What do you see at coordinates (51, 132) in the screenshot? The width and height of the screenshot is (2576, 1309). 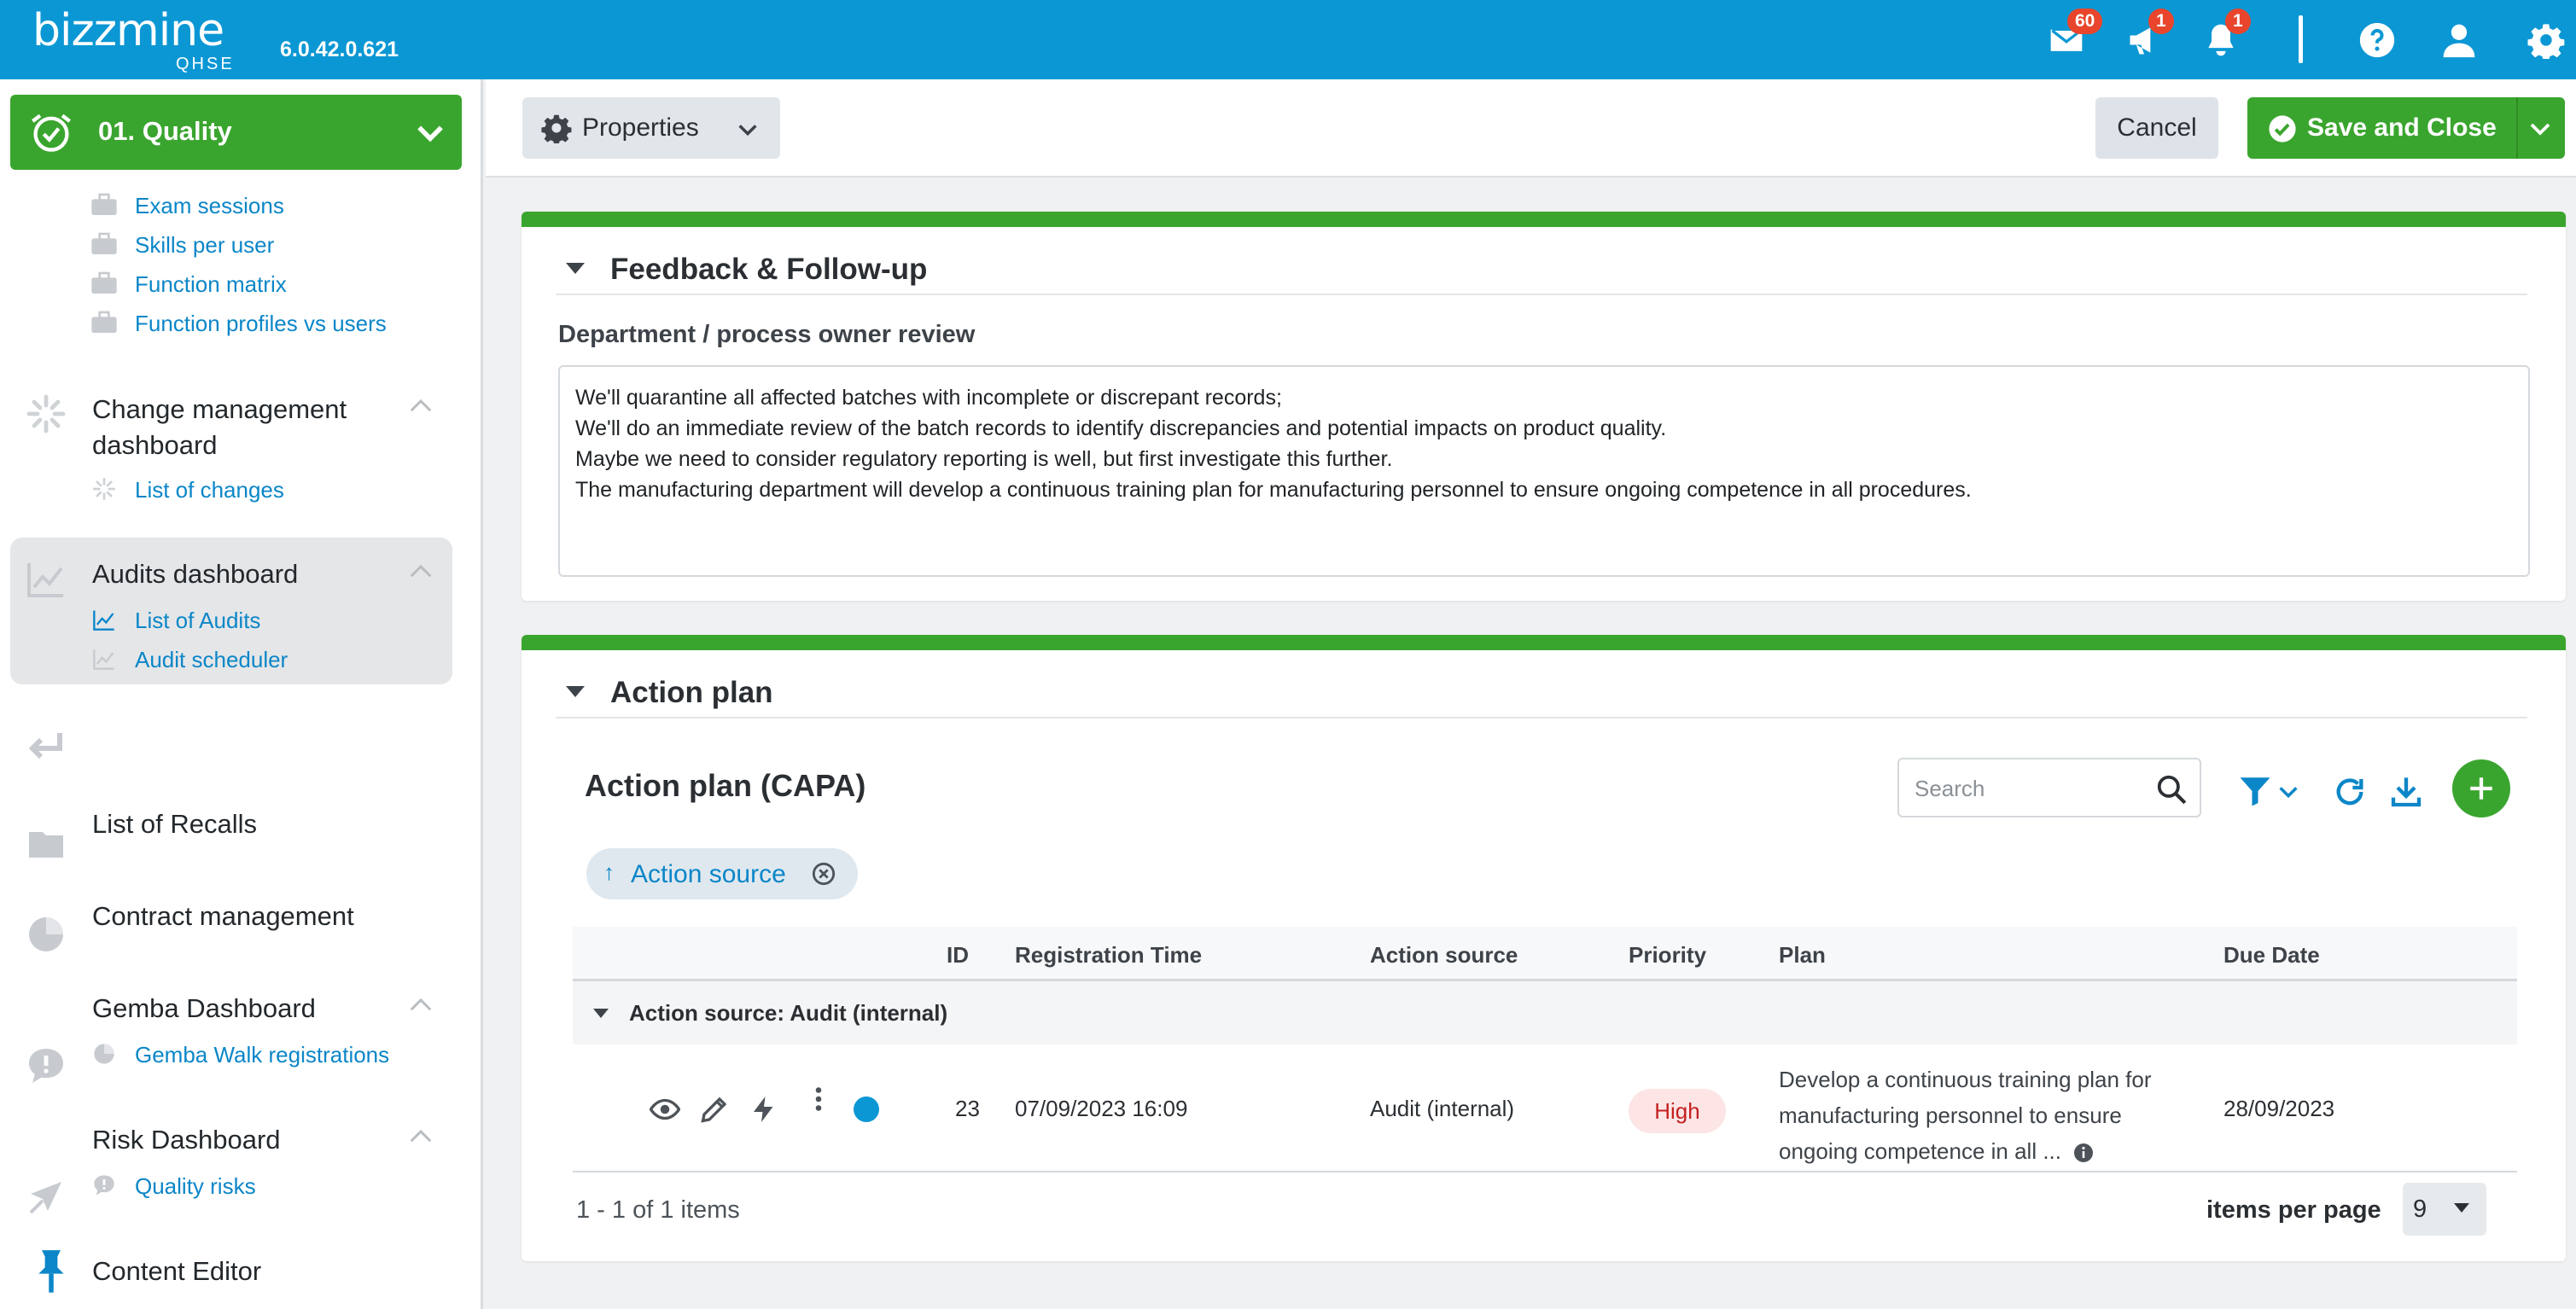 I see `alarm-clock-icon` at bounding box center [51, 132].